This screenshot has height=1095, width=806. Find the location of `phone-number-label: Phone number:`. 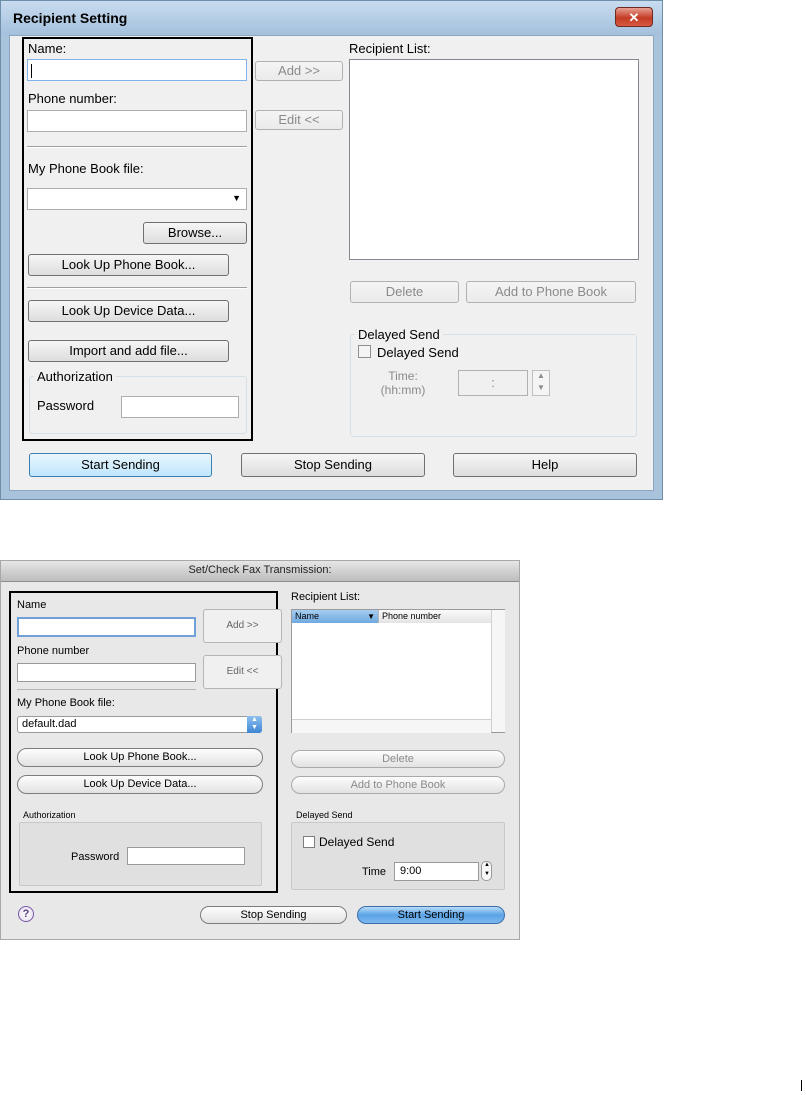

phone-number-label: Phone number: is located at coordinates (72, 98).